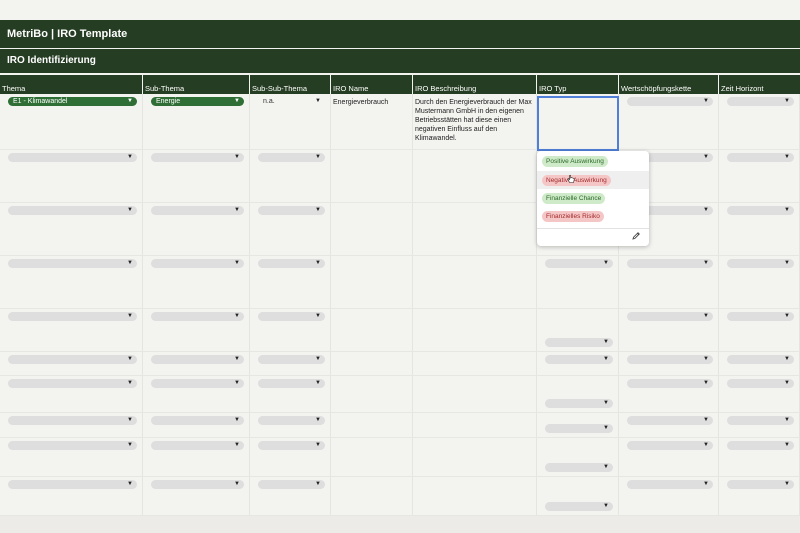 The image size is (800, 533). I want to click on table-row: ▼ ▼ ▼ ▼ ▼ ▼, so click(400, 425).